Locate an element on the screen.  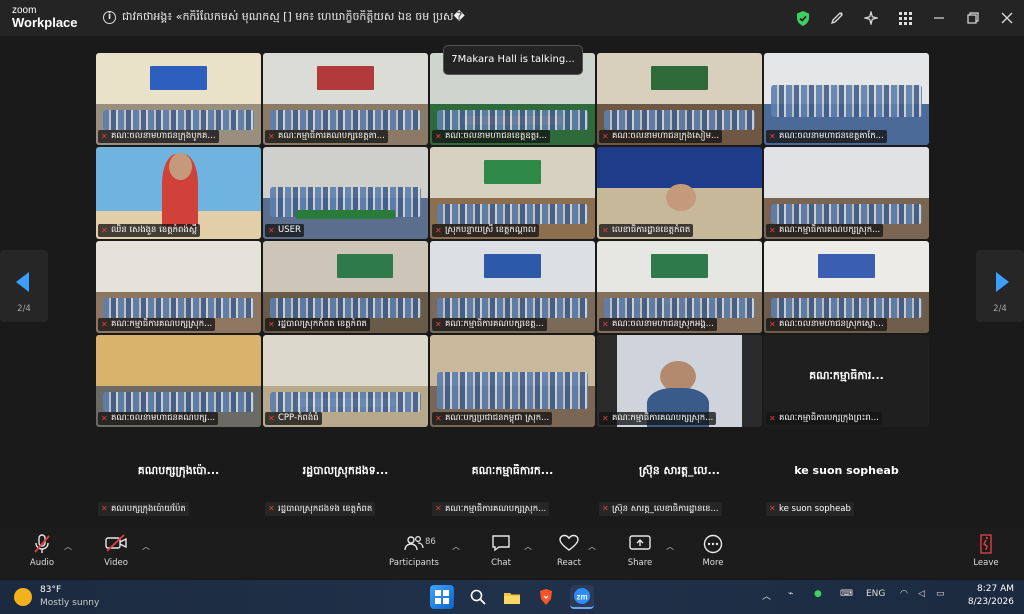
leave-button: Leave is located at coordinates (986, 554).